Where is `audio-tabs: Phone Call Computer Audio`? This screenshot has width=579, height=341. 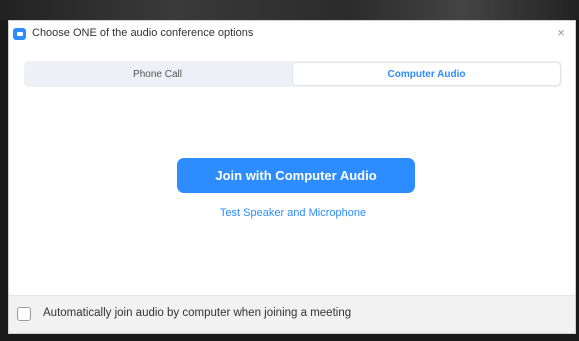
audio-tabs: Phone Call Computer Audio is located at coordinates (293, 74).